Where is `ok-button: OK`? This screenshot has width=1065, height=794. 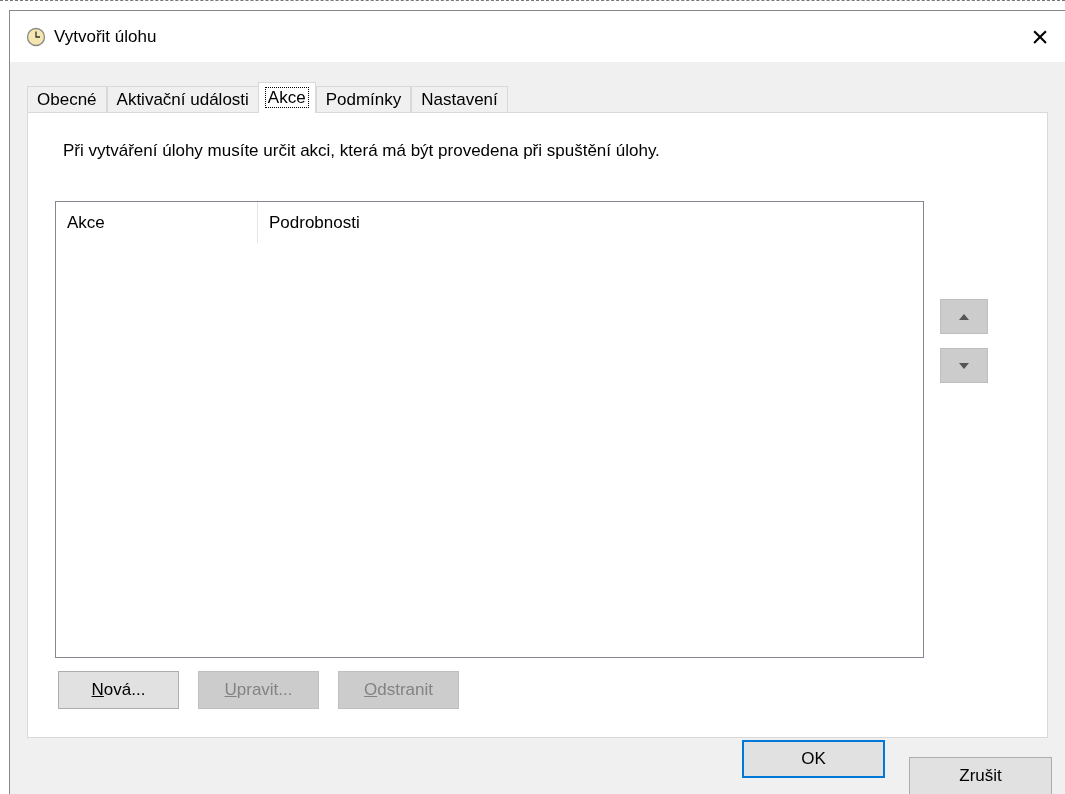 ok-button: OK is located at coordinates (813, 759).